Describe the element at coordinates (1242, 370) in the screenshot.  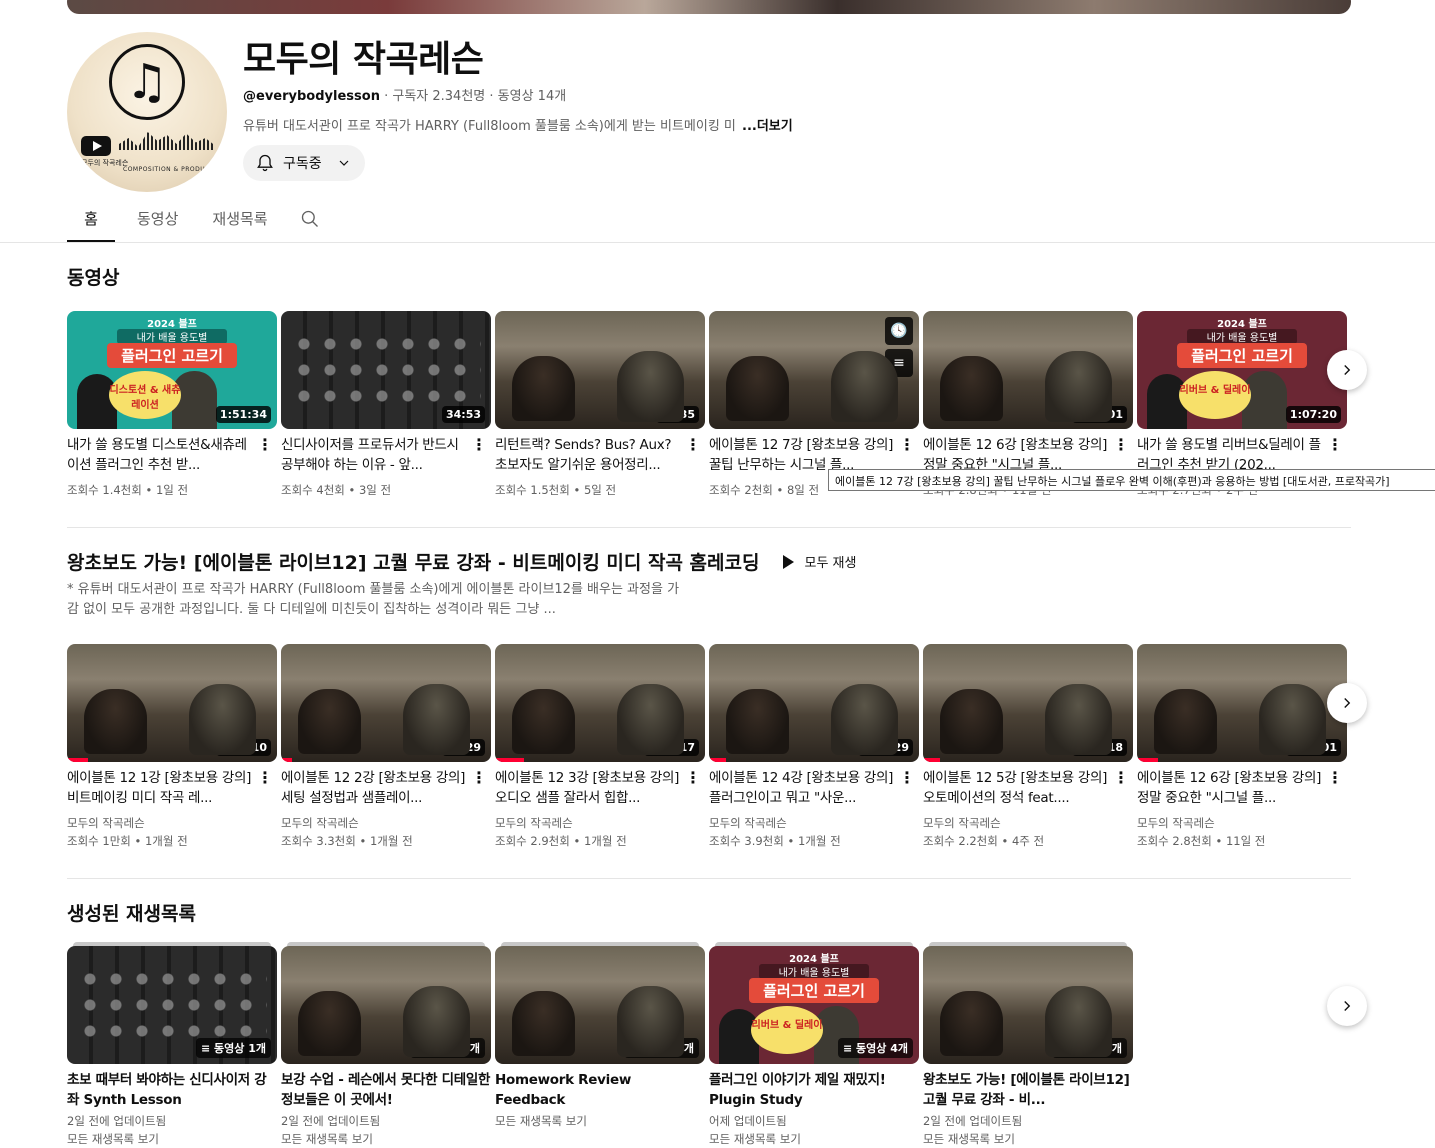
I see `video-thumbnail: 2024 블프 내가 배울 용도별 플러그인 고르기 리버브 & 딜레이 1:07:20` at that location.